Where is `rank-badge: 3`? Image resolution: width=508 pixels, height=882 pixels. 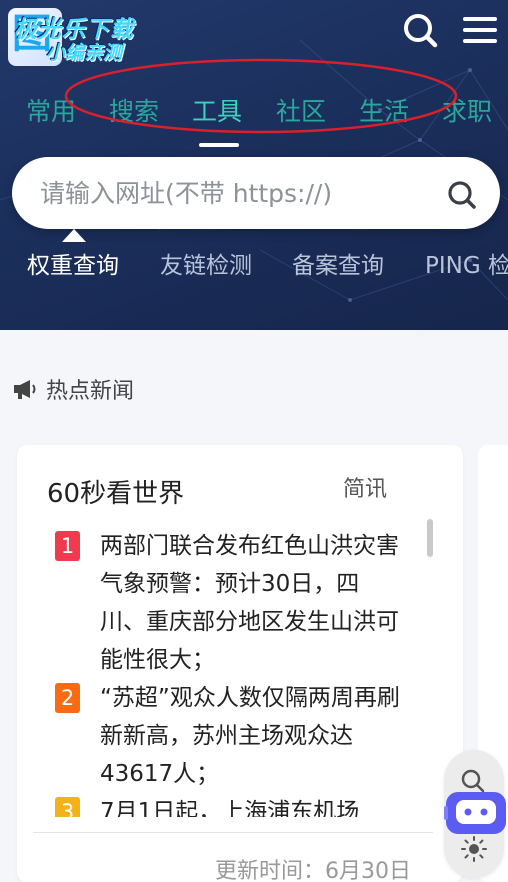
rank-badge: 3 is located at coordinates (67, 807).